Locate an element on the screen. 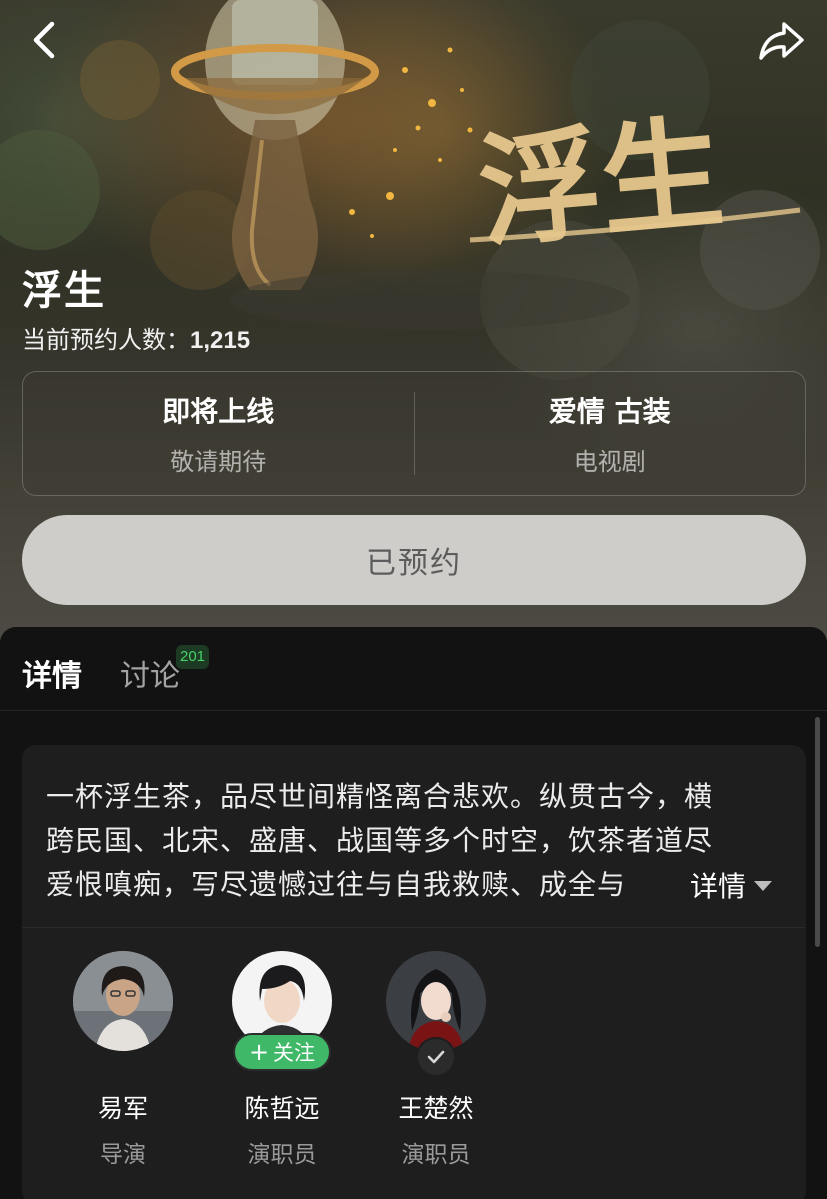 The width and height of the screenshot is (827, 1199). follow-button: + 关注 is located at coordinates (282, 1052).